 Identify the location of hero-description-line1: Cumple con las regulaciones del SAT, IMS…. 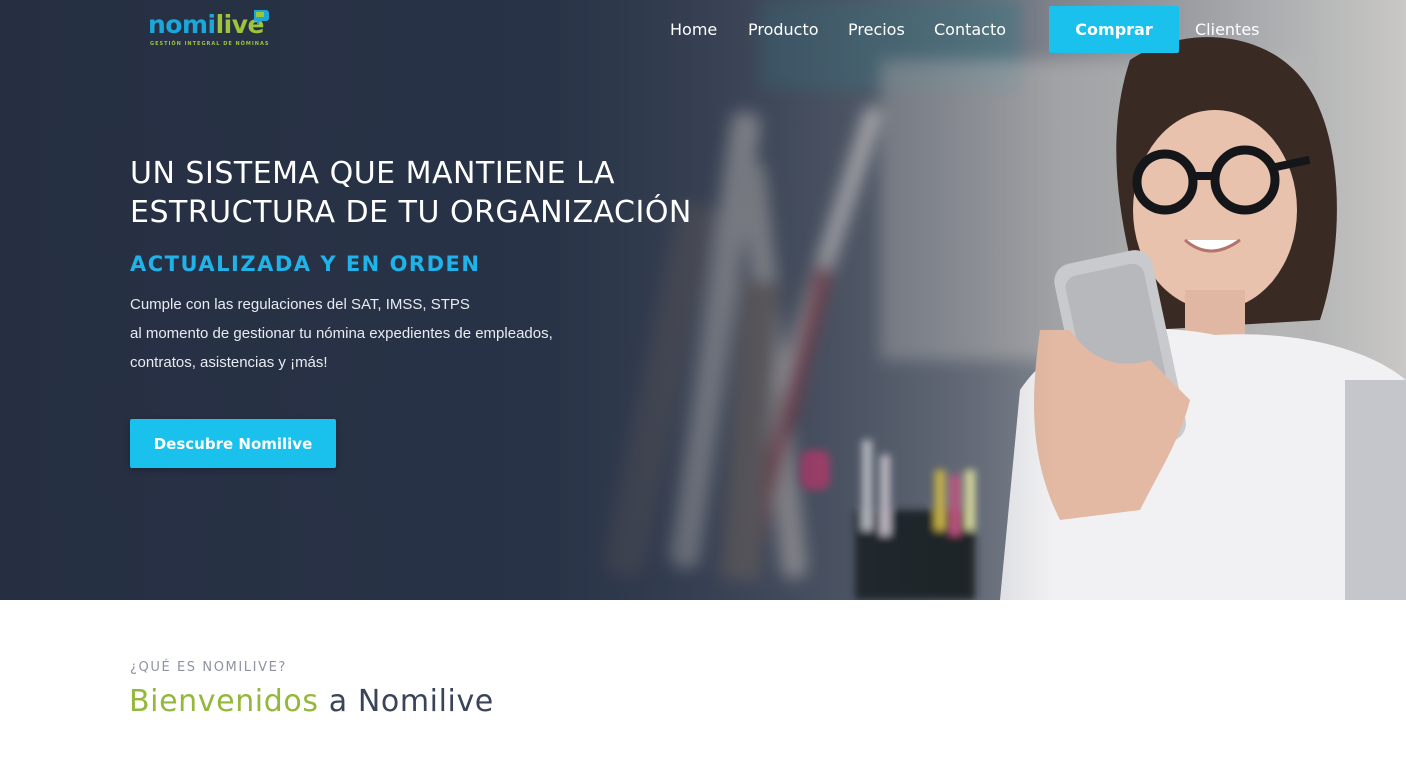
(300, 304).